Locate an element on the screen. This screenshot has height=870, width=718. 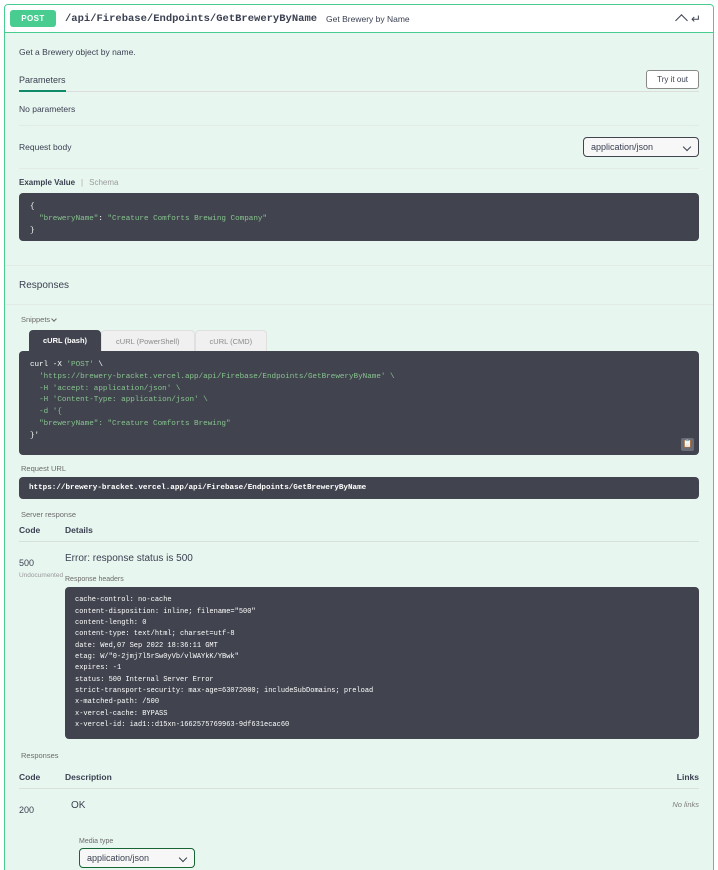
curl-method: 'POST' is located at coordinates (80, 365).